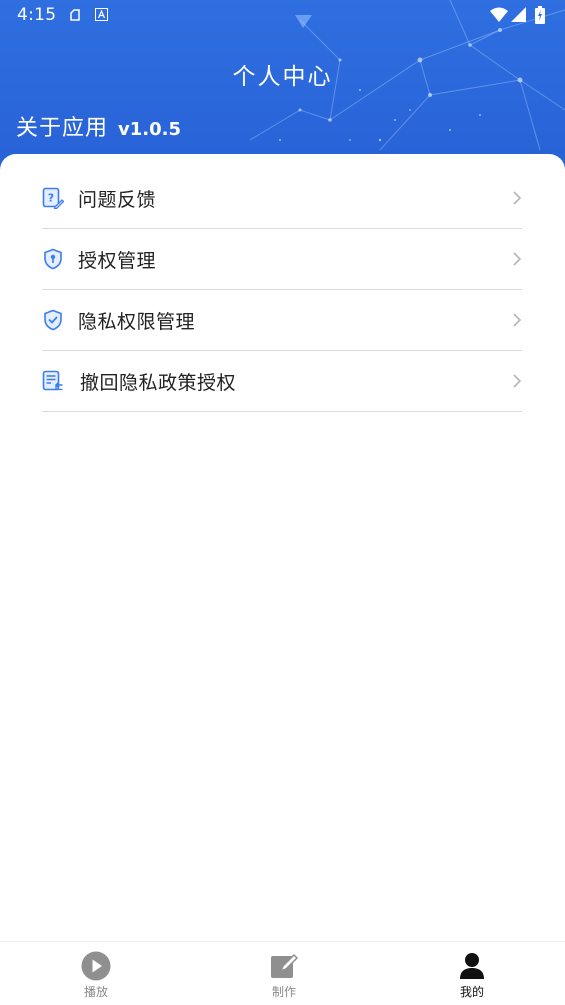  What do you see at coordinates (117, 200) in the screenshot?
I see `menu-item-label: 问题反馈` at bounding box center [117, 200].